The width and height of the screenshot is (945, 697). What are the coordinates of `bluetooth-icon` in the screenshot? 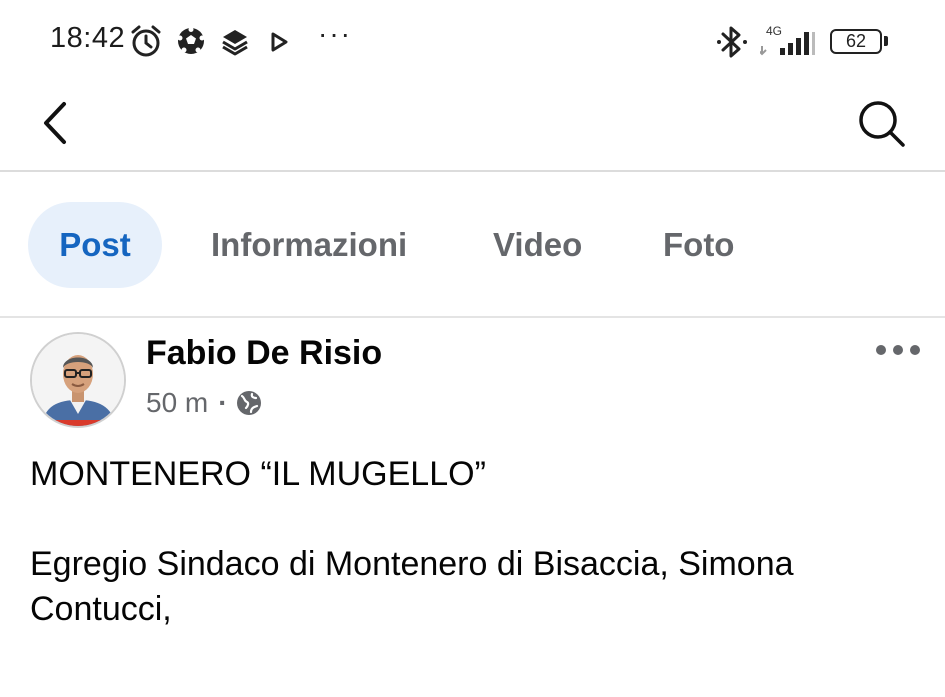 It's located at (732, 42).